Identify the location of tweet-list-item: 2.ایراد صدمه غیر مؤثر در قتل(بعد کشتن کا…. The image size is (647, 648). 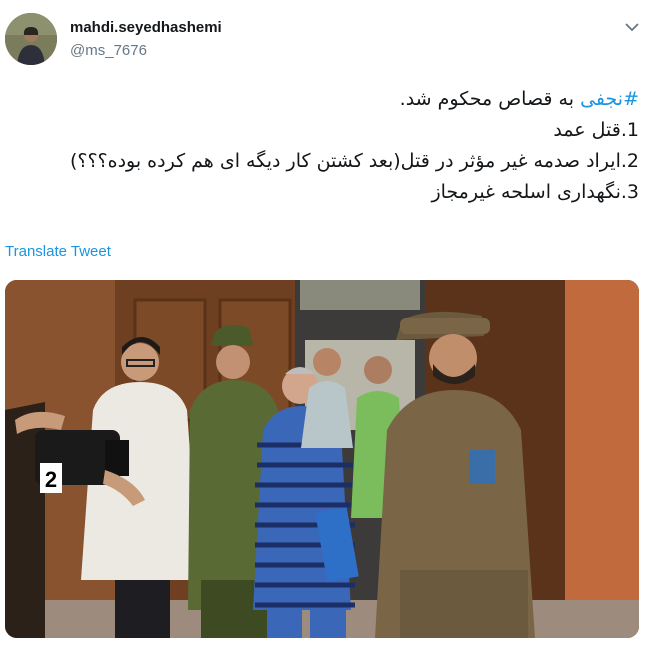
(354, 161).